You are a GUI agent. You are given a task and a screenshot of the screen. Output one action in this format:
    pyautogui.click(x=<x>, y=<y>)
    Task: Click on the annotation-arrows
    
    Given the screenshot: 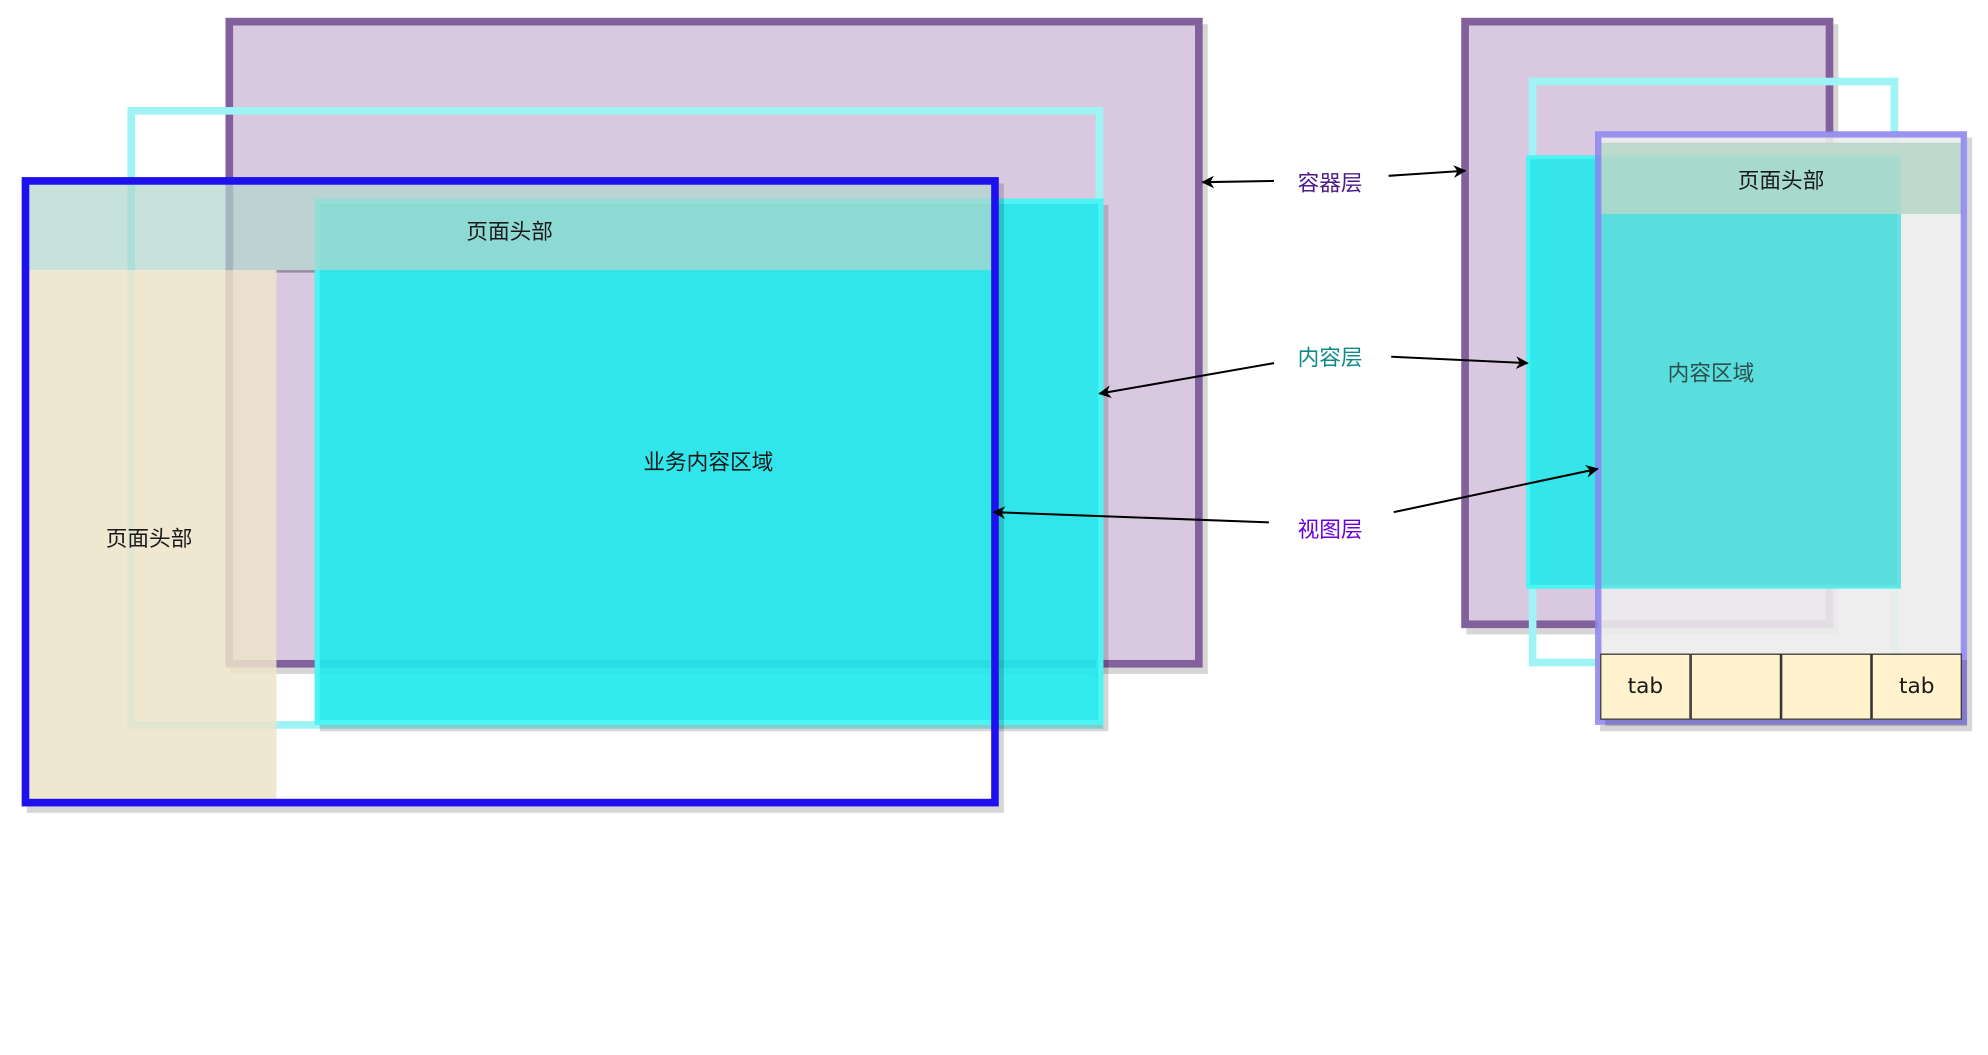 What is the action you would take?
    pyautogui.click(x=1295, y=344)
    